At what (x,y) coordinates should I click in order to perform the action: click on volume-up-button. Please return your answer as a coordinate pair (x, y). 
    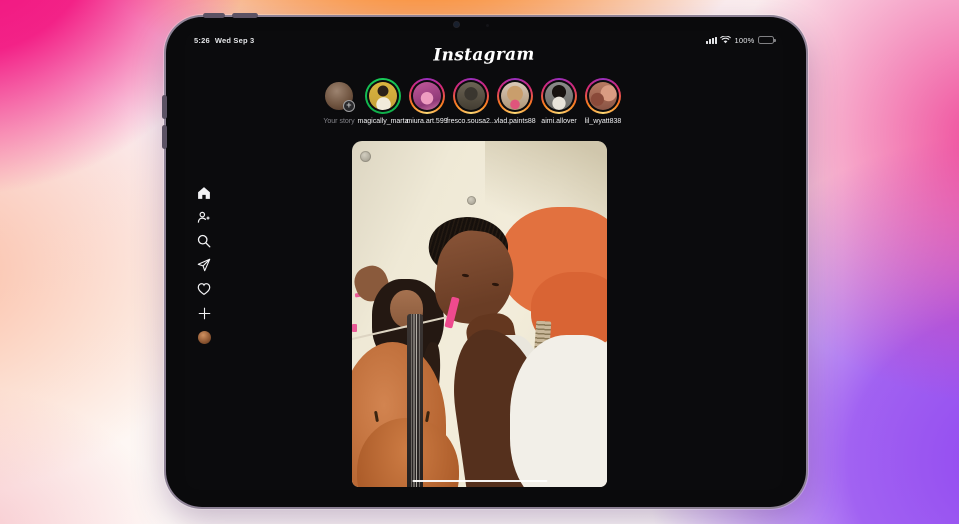
    Looking at the image, I should click on (214, 15).